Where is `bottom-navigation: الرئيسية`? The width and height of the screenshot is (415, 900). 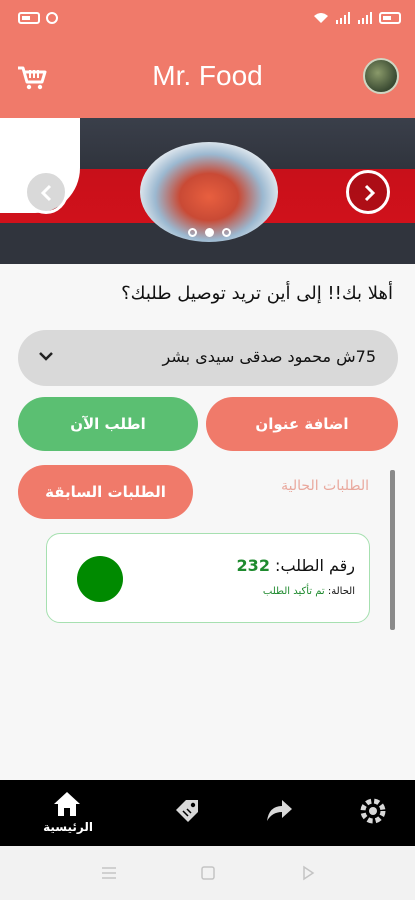 bottom-navigation: الرئيسية is located at coordinates (207, 813).